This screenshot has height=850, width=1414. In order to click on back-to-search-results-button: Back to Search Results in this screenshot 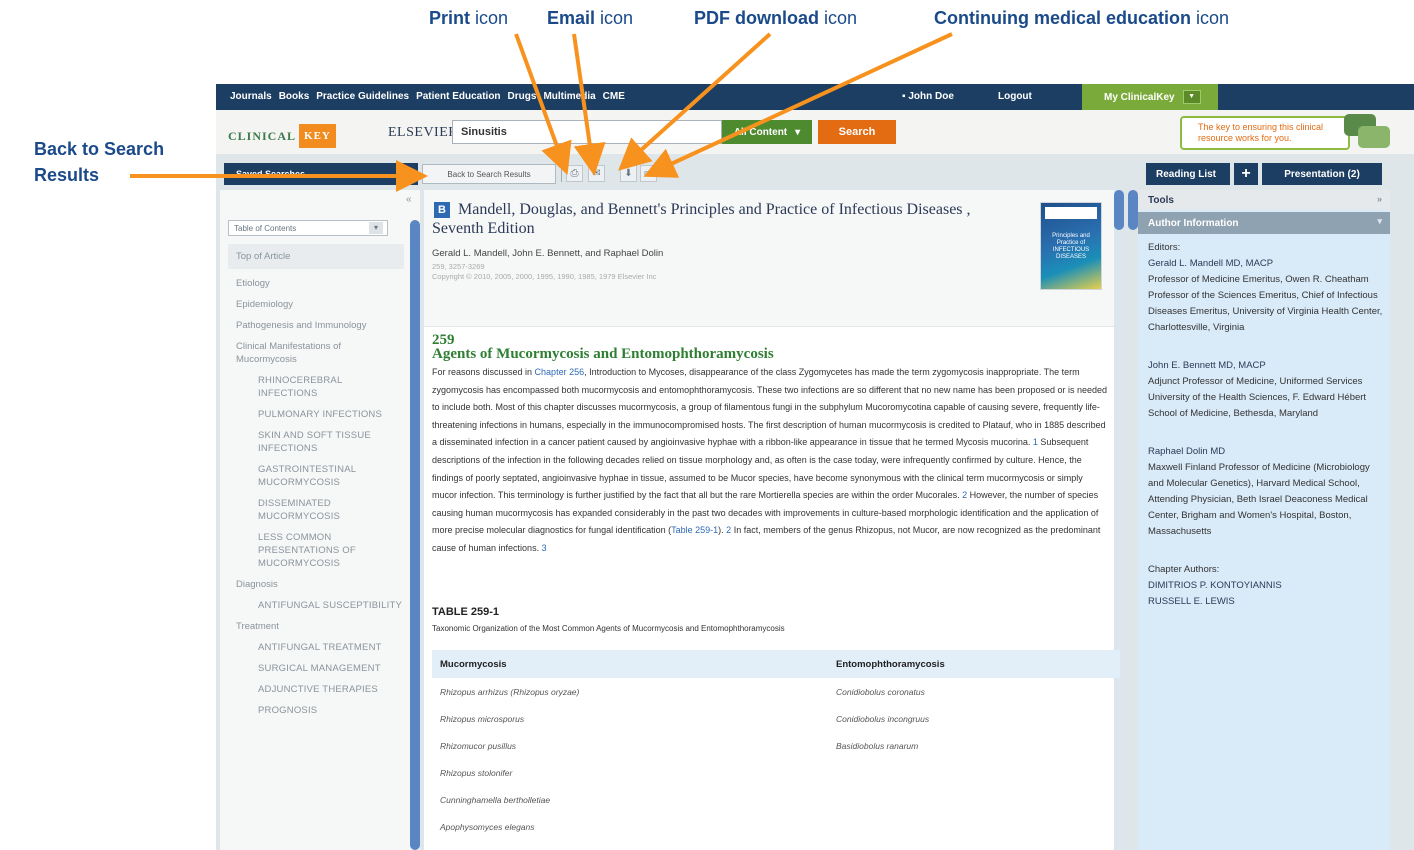, I will do `click(489, 174)`.